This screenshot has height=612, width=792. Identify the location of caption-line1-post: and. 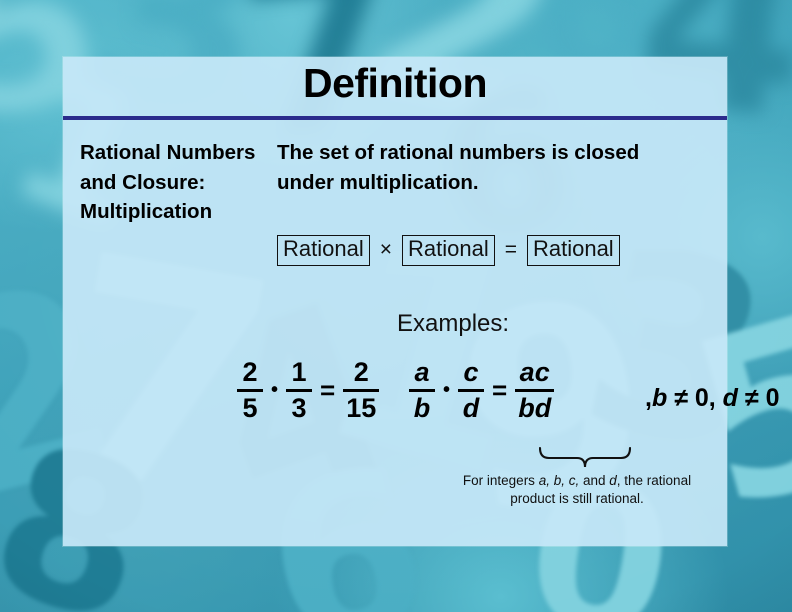
(592, 480).